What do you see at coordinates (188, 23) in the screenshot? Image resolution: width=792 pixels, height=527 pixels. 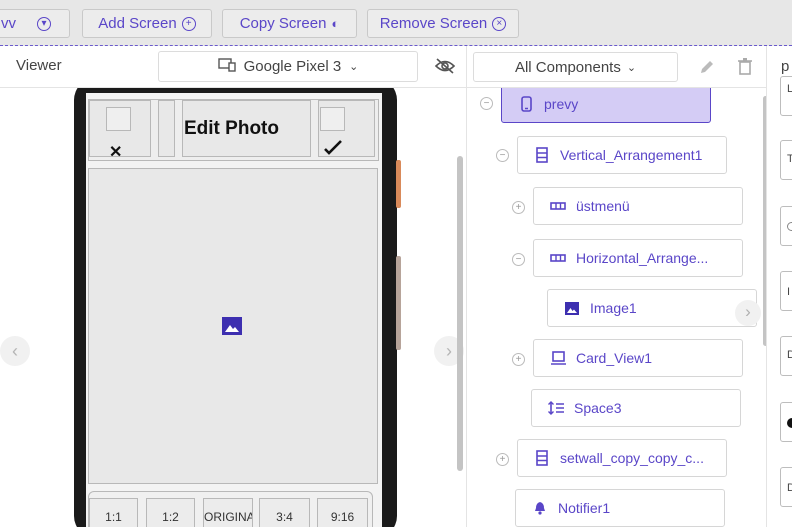 I see `plus-circle-icon: +` at bounding box center [188, 23].